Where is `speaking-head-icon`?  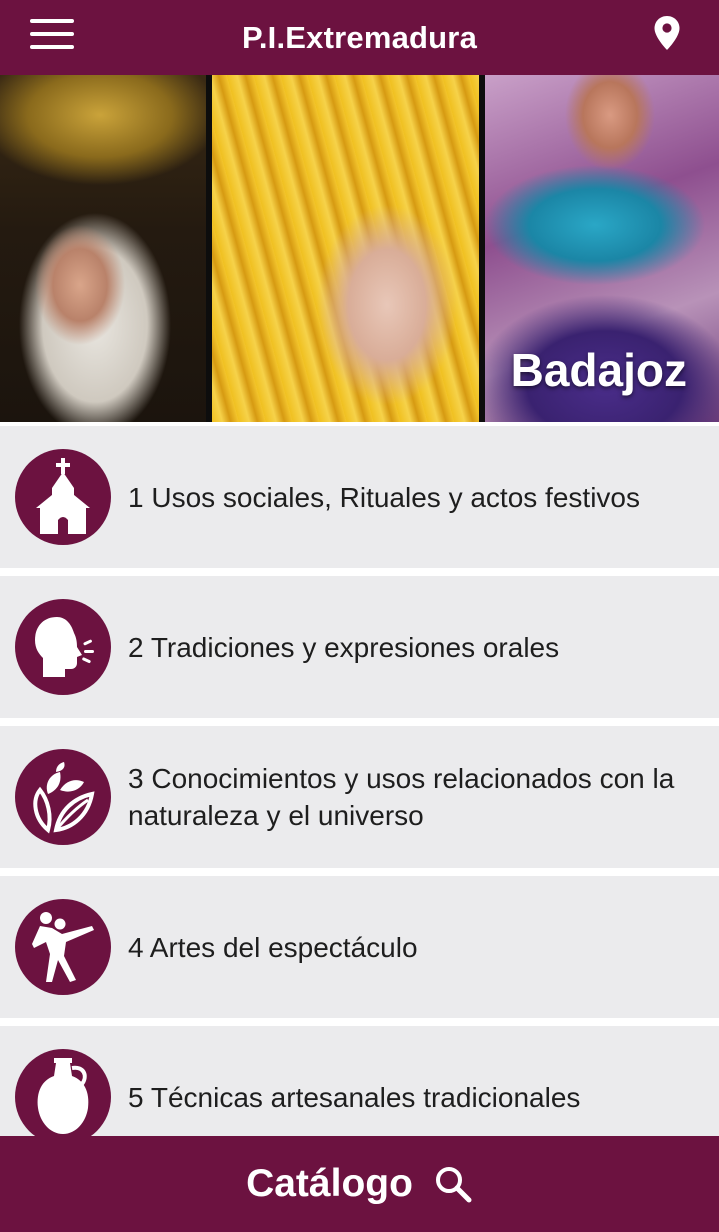
speaking-head-icon is located at coordinates (63, 647).